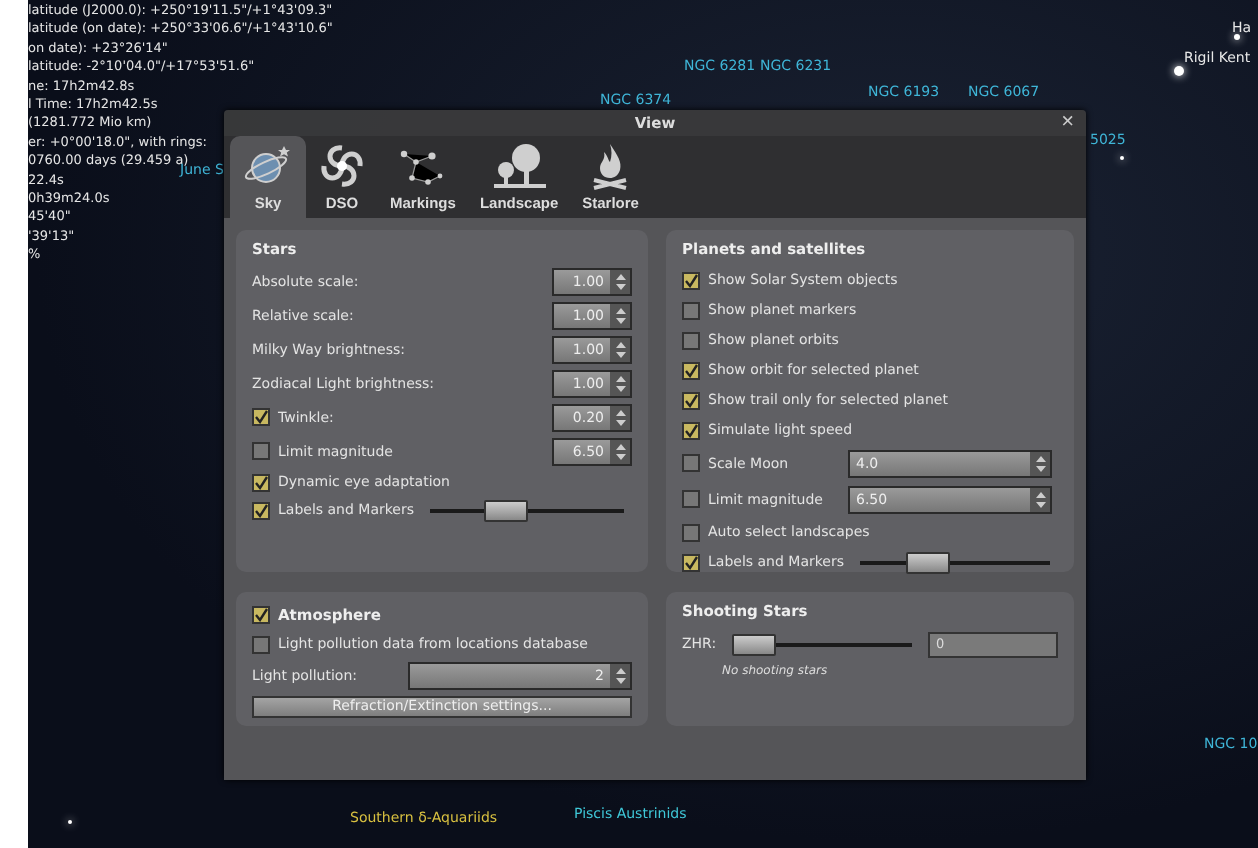 This screenshot has width=1258, height=848. I want to click on close-button: ×, so click(1067, 122).